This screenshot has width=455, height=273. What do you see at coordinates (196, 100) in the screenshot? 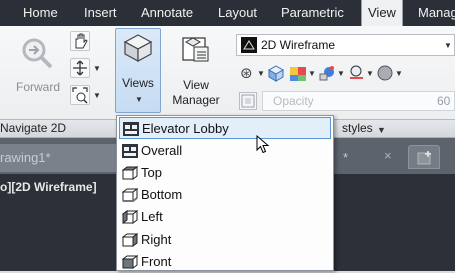
I see `view-manager-label-line2: Manager` at bounding box center [196, 100].